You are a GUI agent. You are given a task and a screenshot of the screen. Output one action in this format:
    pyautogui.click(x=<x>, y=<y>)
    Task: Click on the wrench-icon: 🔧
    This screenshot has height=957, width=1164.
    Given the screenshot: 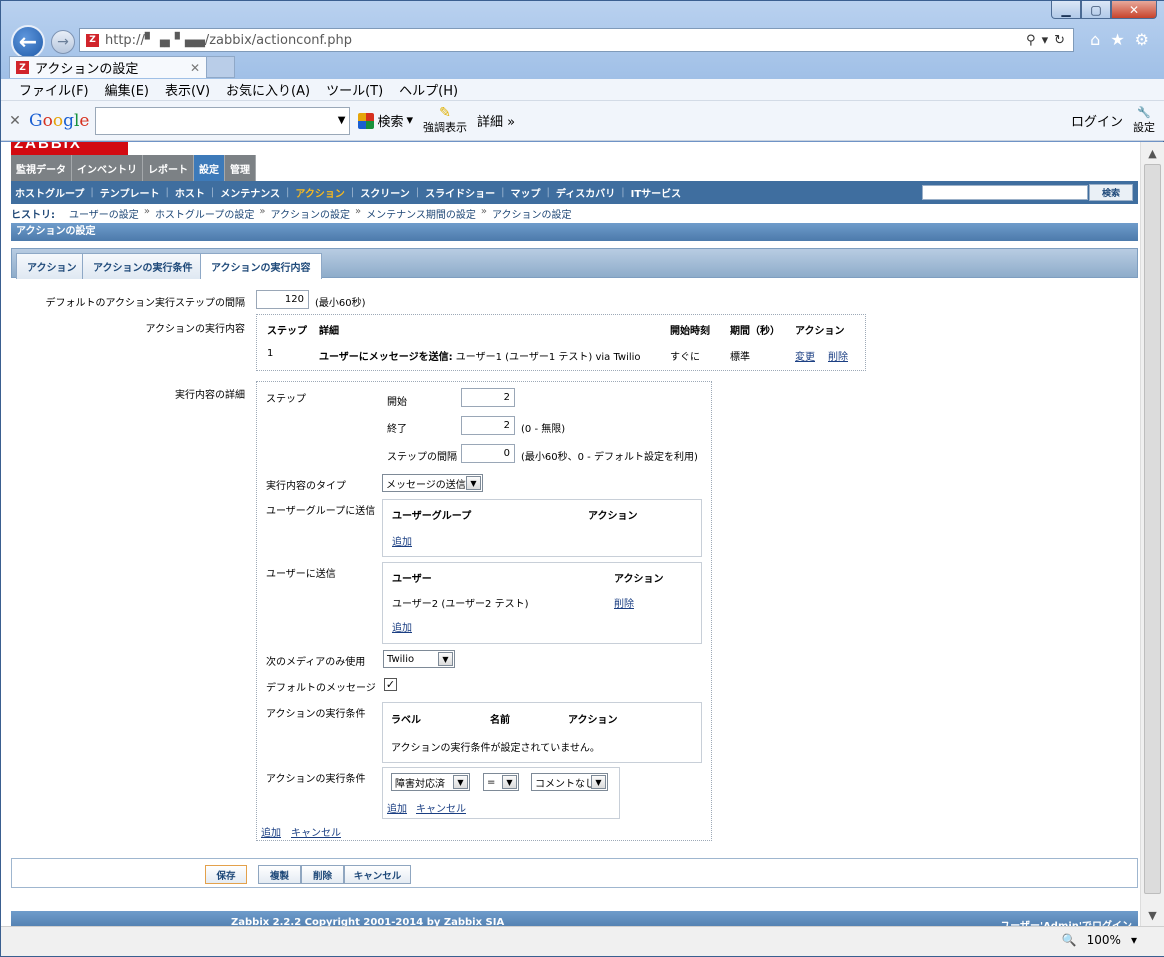 What is the action you would take?
    pyautogui.click(x=1144, y=112)
    